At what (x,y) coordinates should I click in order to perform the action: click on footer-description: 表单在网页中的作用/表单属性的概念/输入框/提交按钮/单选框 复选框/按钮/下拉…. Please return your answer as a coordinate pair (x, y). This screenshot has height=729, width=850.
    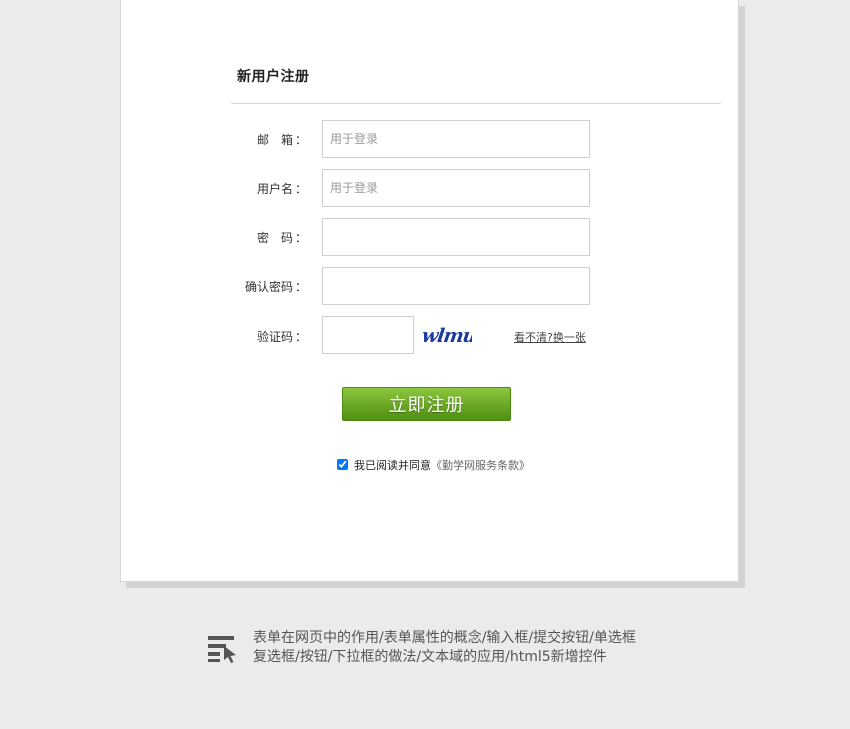
    Looking at the image, I should click on (447, 649).